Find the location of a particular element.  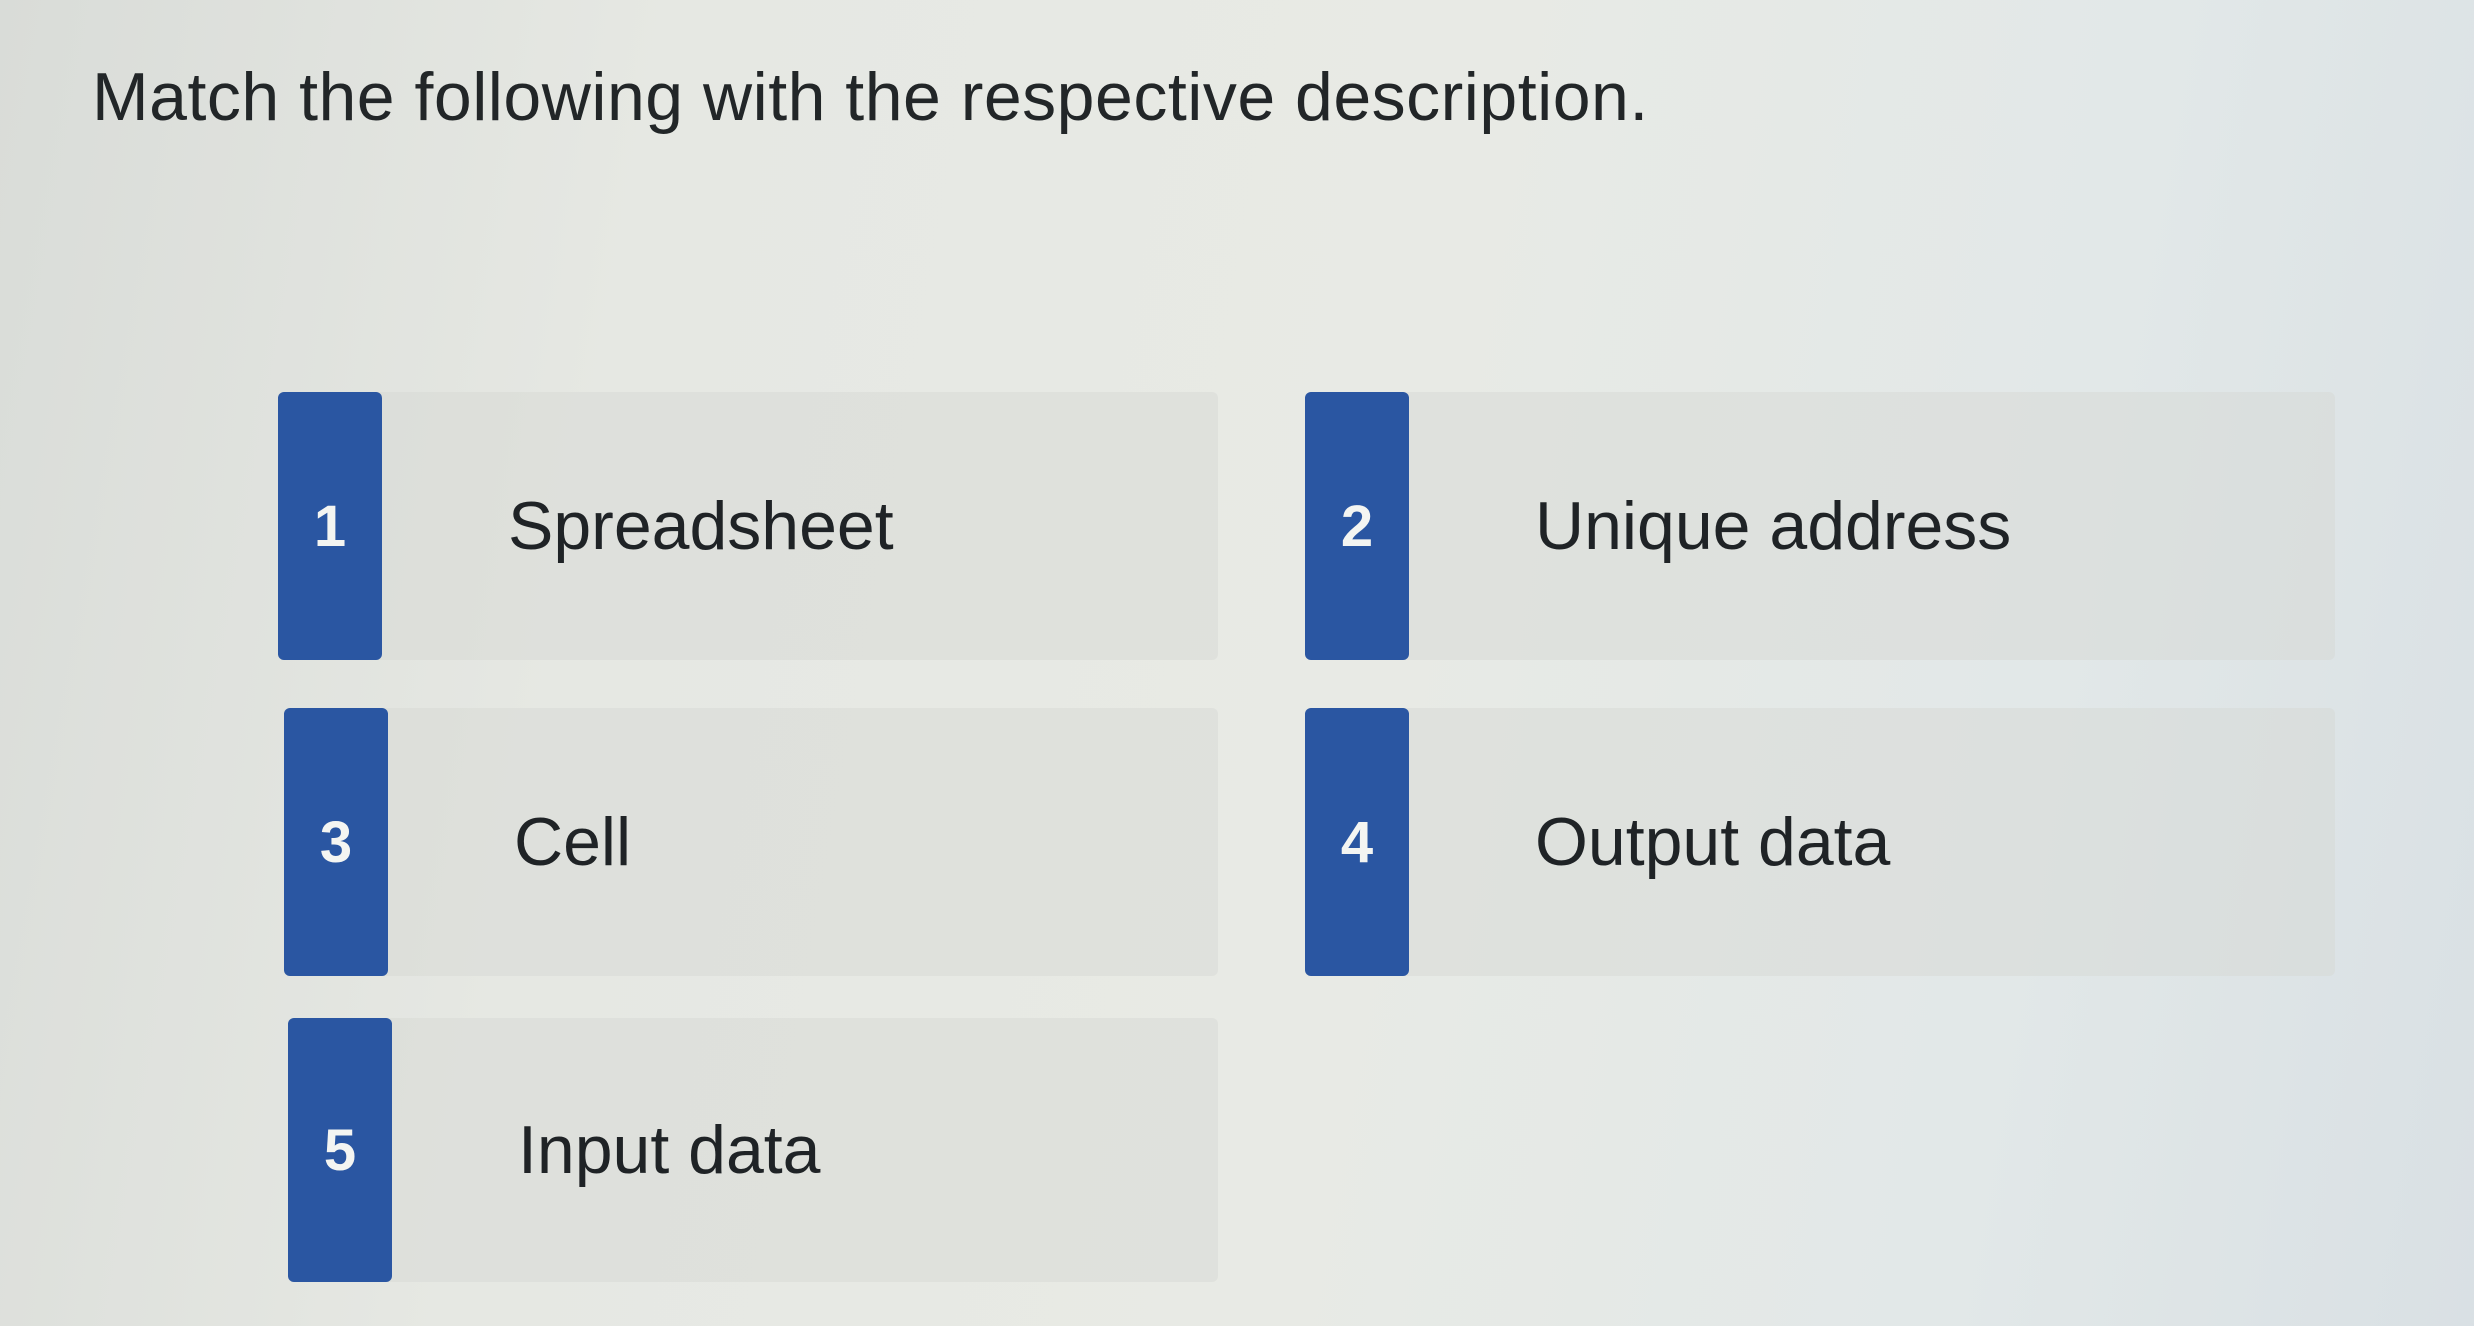

item-number-badge: 1 is located at coordinates (330, 526).